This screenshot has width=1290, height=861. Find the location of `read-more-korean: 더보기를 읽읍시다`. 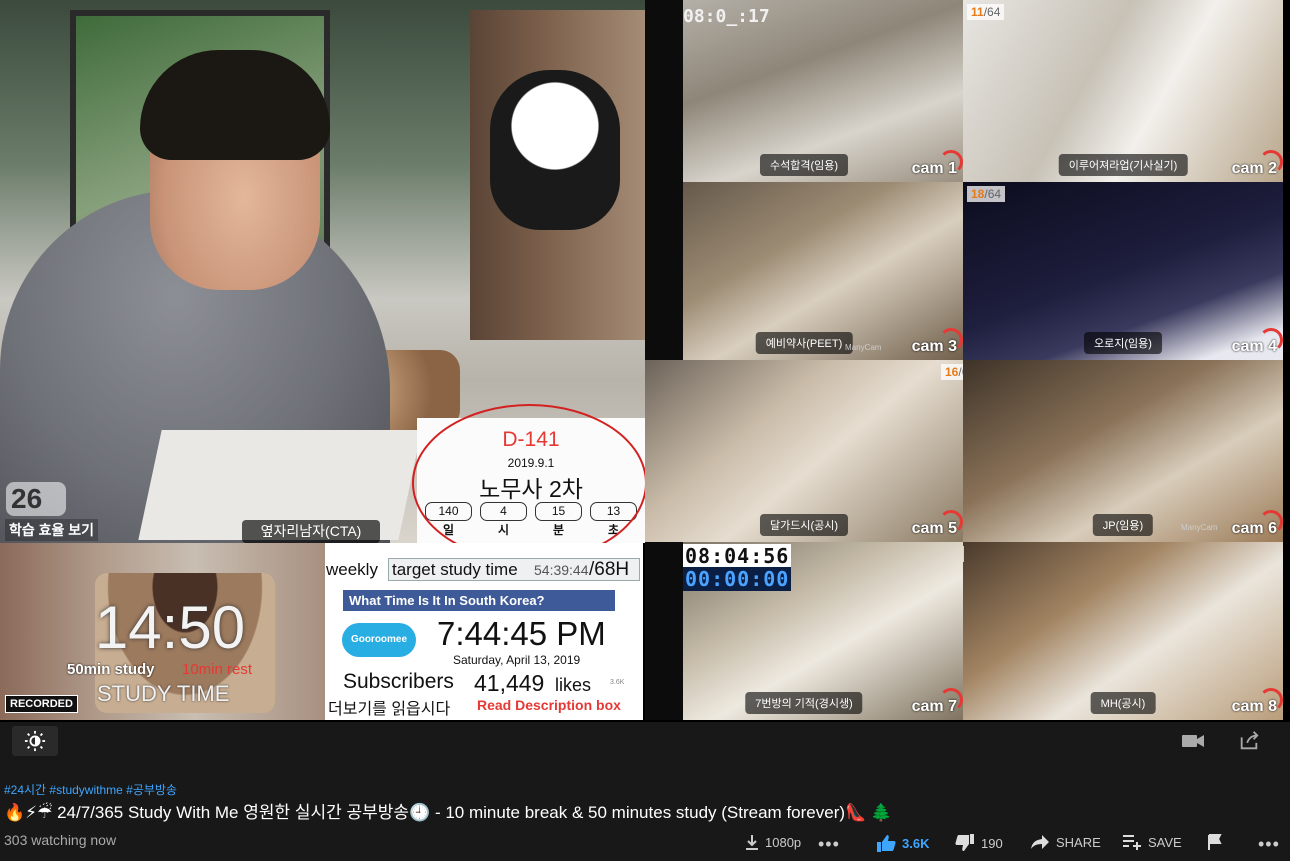

read-more-korean: 더보기를 읽읍시다 is located at coordinates (389, 709).